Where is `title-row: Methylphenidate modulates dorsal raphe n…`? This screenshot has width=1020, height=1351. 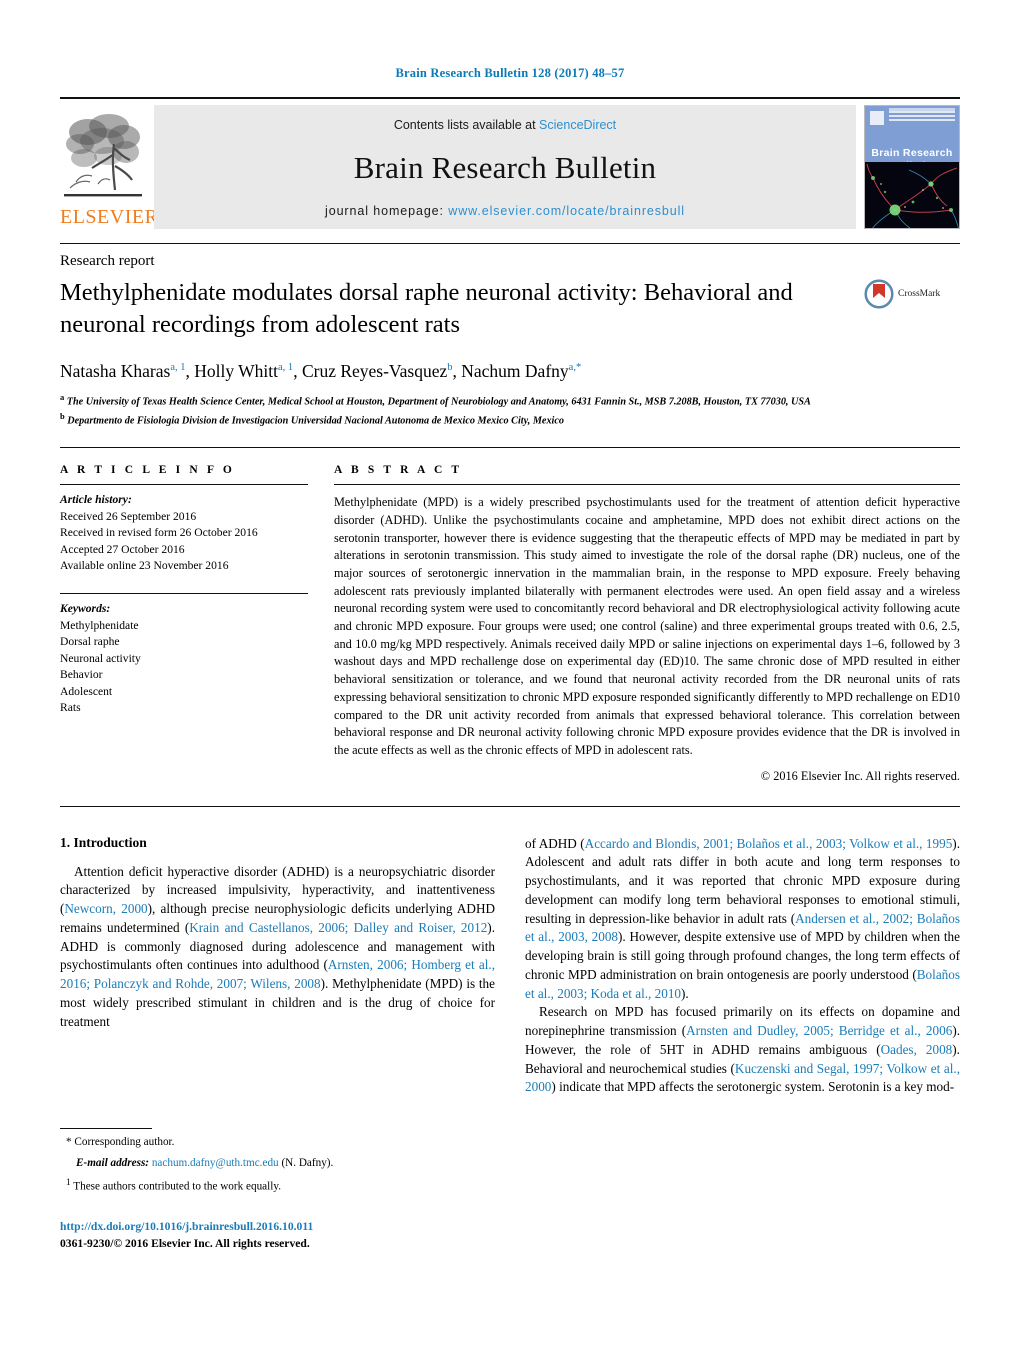
title-row: Methylphenidate modulates dorsal raphe n… is located at coordinates (510, 309).